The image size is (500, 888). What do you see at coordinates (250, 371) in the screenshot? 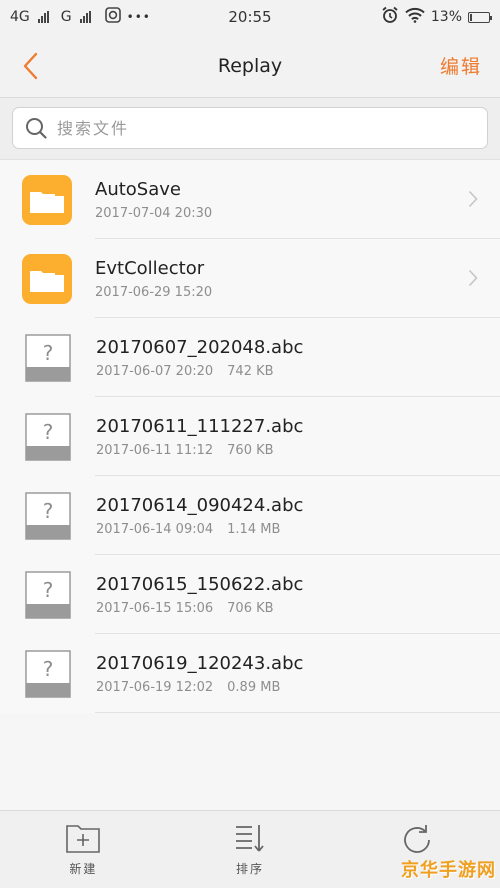
I see `file-size: 742 KB` at bounding box center [250, 371].